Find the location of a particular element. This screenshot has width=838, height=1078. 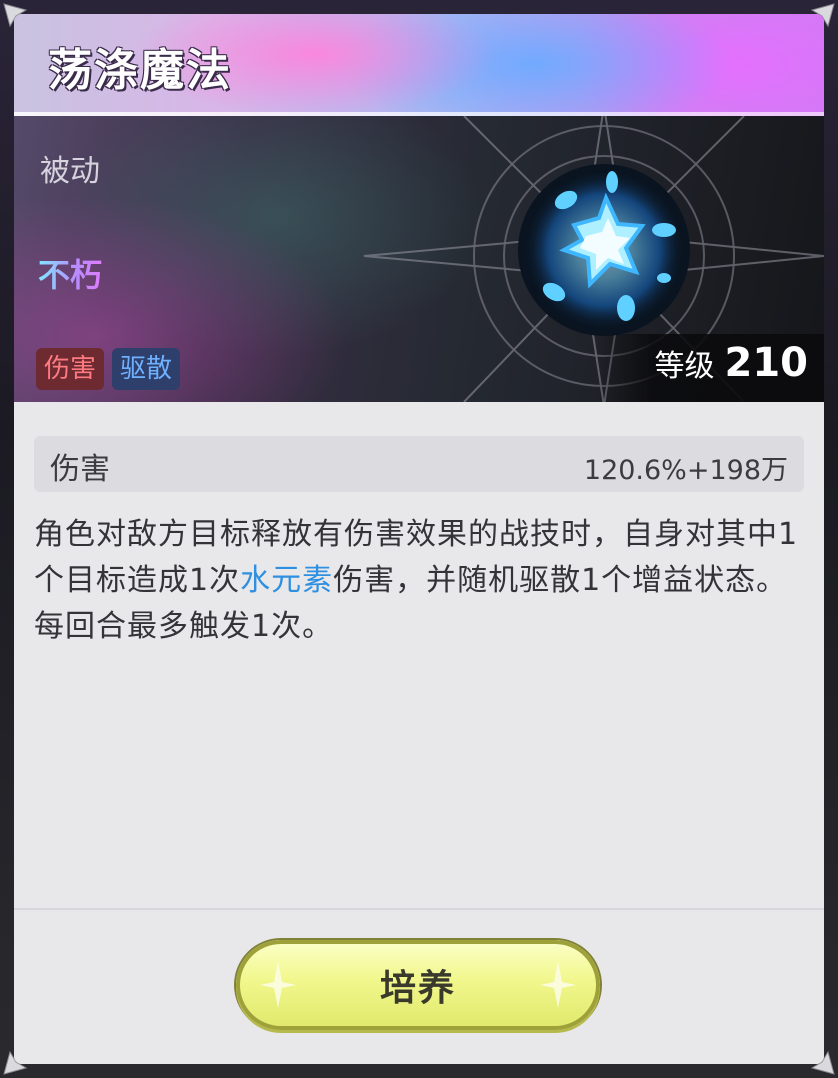

cultivate-label: 培养 is located at coordinates (417, 988).